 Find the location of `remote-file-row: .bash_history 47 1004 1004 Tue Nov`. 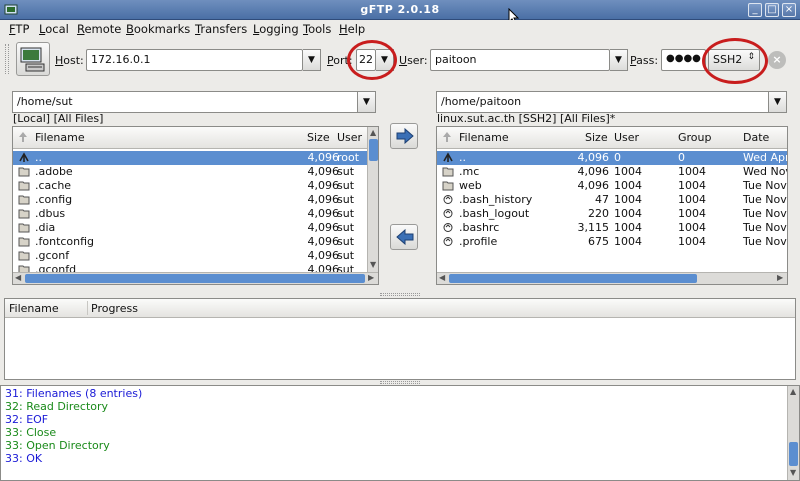

remote-file-row: .bash_history 47 1004 1004 Tue Nov is located at coordinates (612, 200).